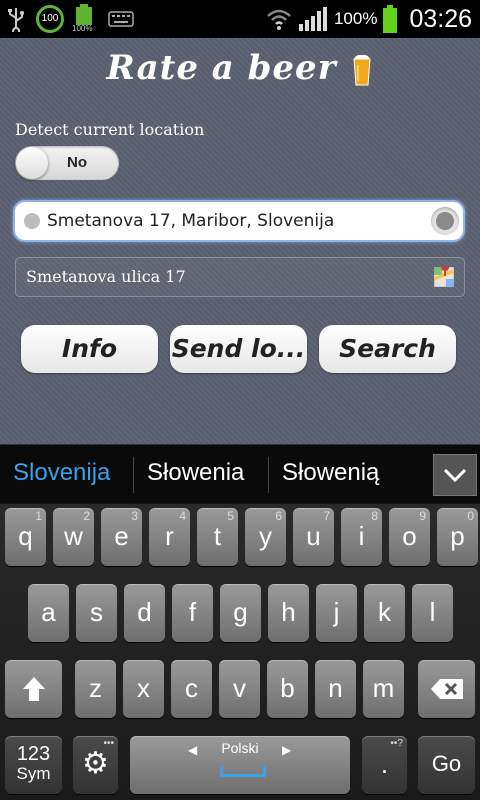 The height and width of the screenshot is (800, 480). Describe the element at coordinates (239, 689) in the screenshot. I see `key-v: v` at that location.